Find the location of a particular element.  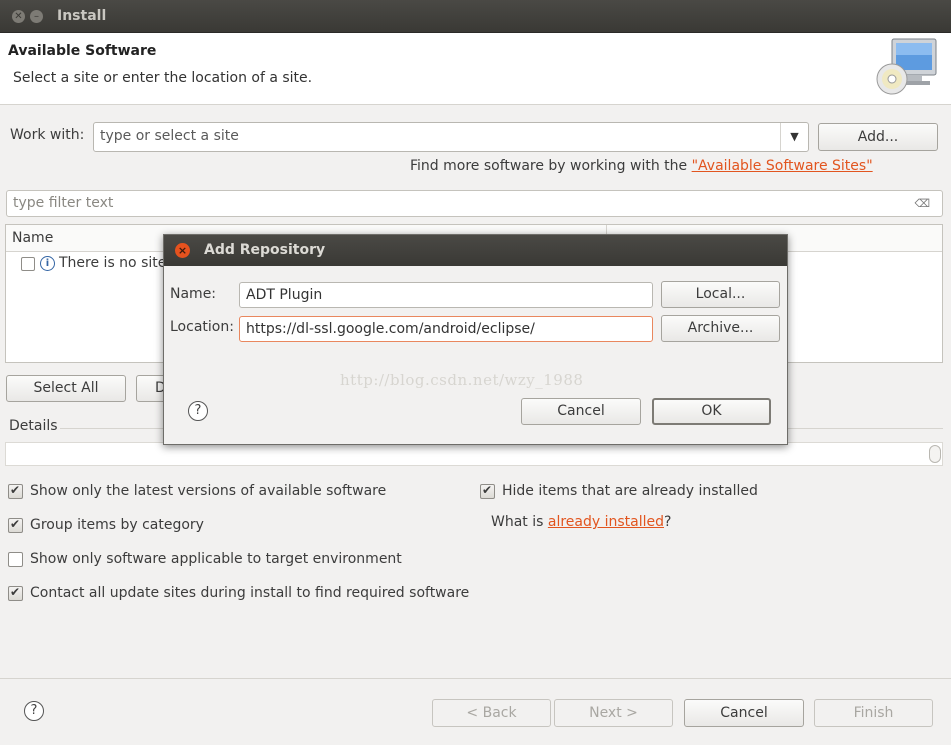

more-software-prefix: Find more software by working with the is located at coordinates (551, 166).